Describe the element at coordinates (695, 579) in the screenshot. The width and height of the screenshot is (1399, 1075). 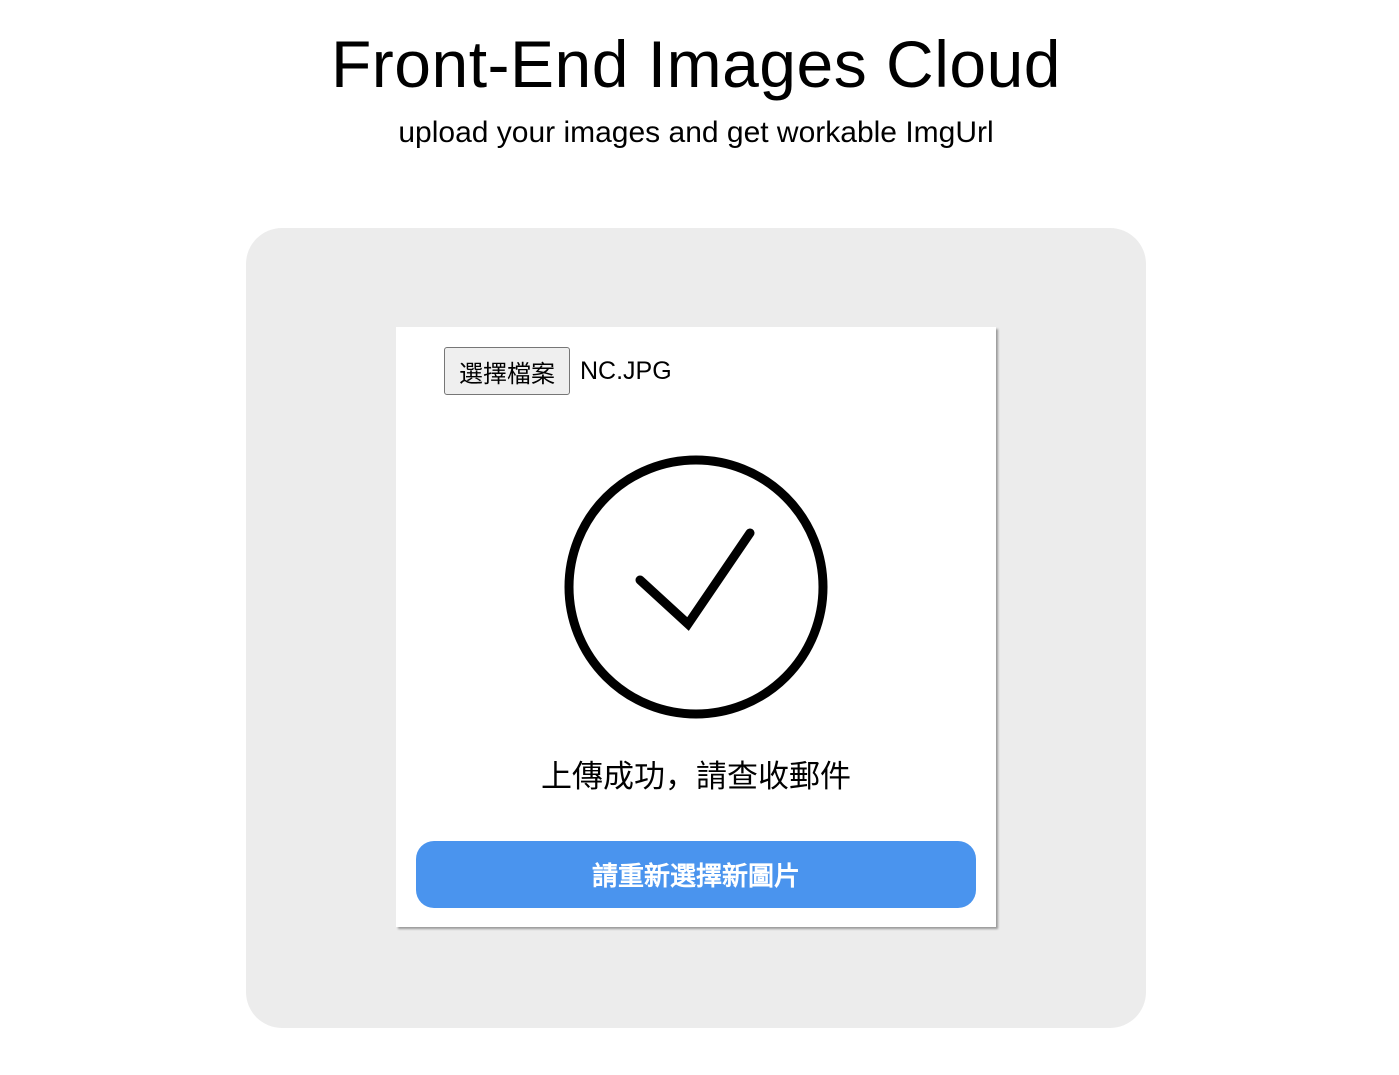
I see `check-mark` at that location.